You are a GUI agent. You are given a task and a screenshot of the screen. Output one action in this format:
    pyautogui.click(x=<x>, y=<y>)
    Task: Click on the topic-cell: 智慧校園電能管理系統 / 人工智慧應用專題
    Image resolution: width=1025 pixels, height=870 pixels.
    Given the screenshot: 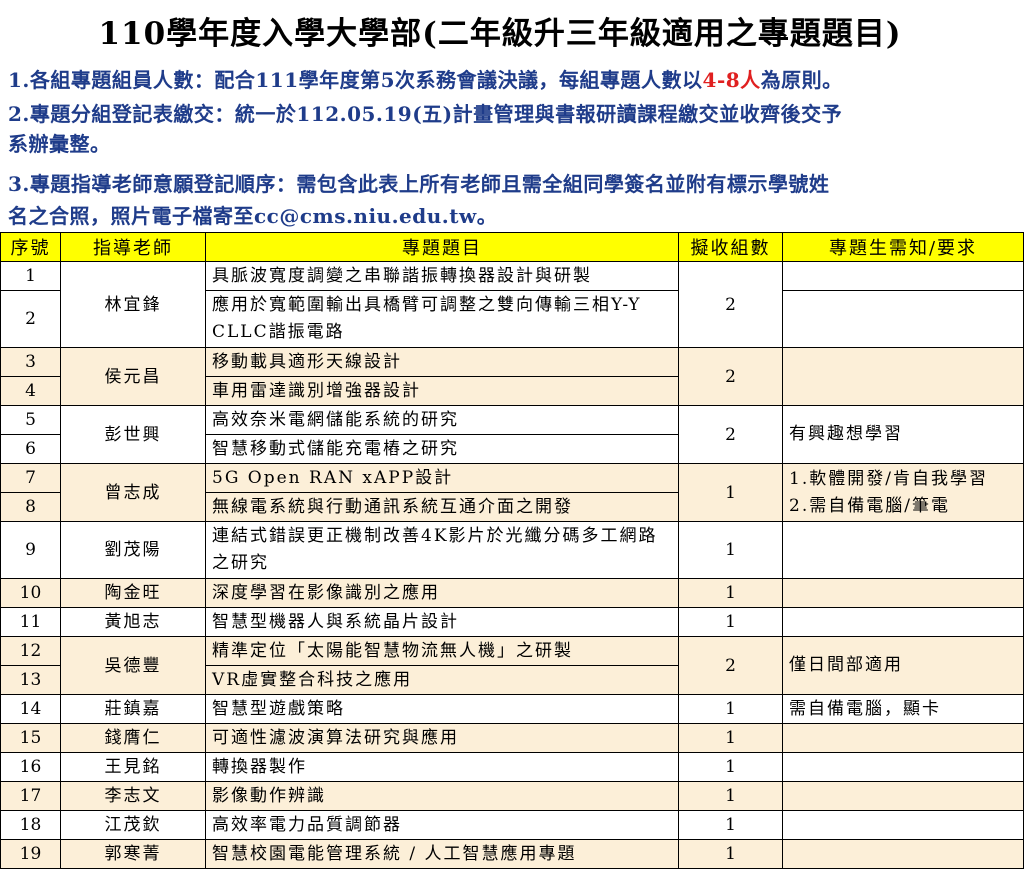 What is the action you would take?
    pyautogui.click(x=442, y=854)
    